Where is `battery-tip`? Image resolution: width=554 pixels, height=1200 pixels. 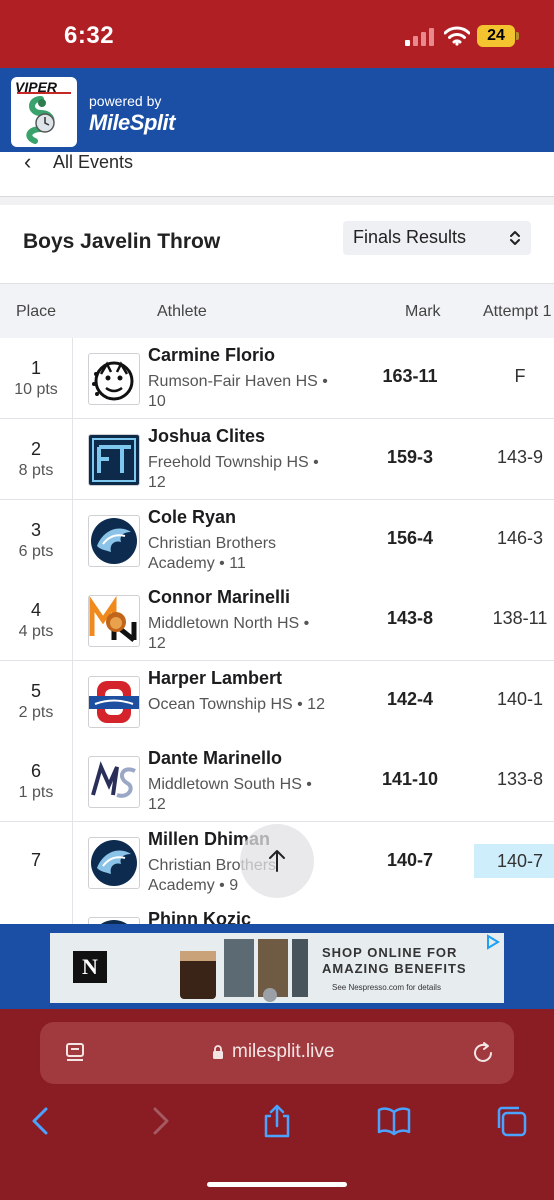 battery-tip is located at coordinates (517, 36).